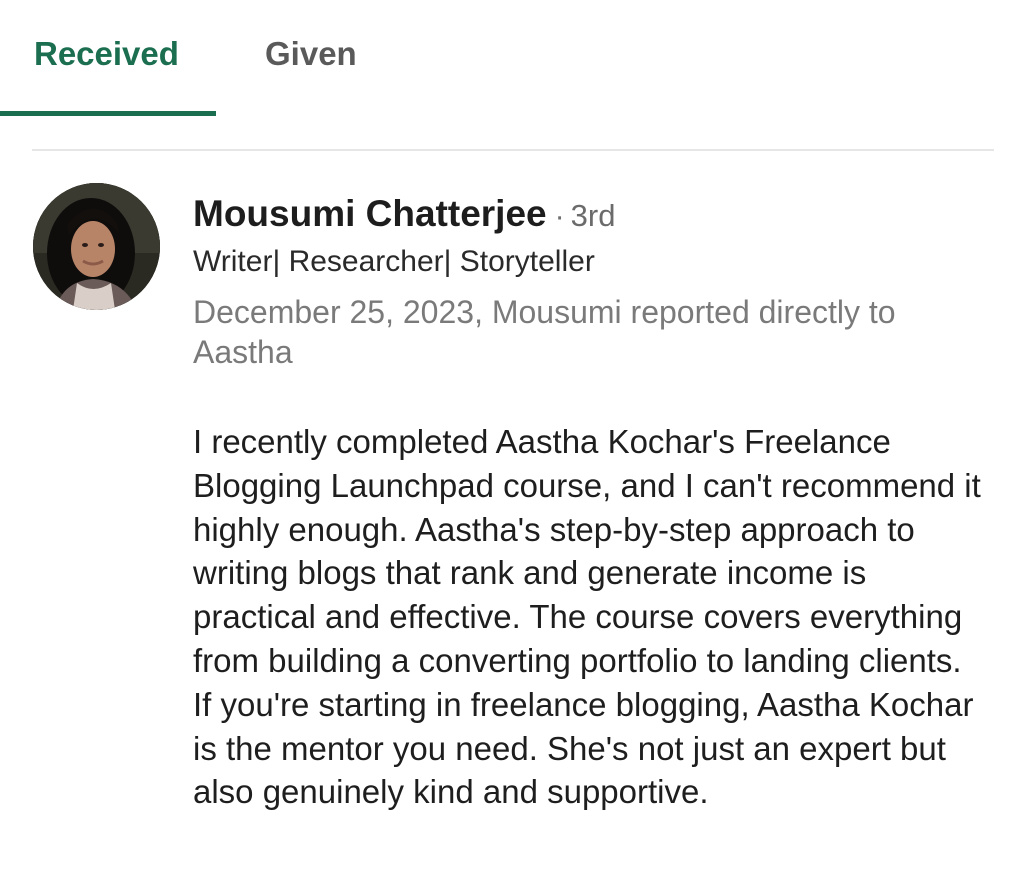  I want to click on connection-degree: 3rd, so click(593, 215).